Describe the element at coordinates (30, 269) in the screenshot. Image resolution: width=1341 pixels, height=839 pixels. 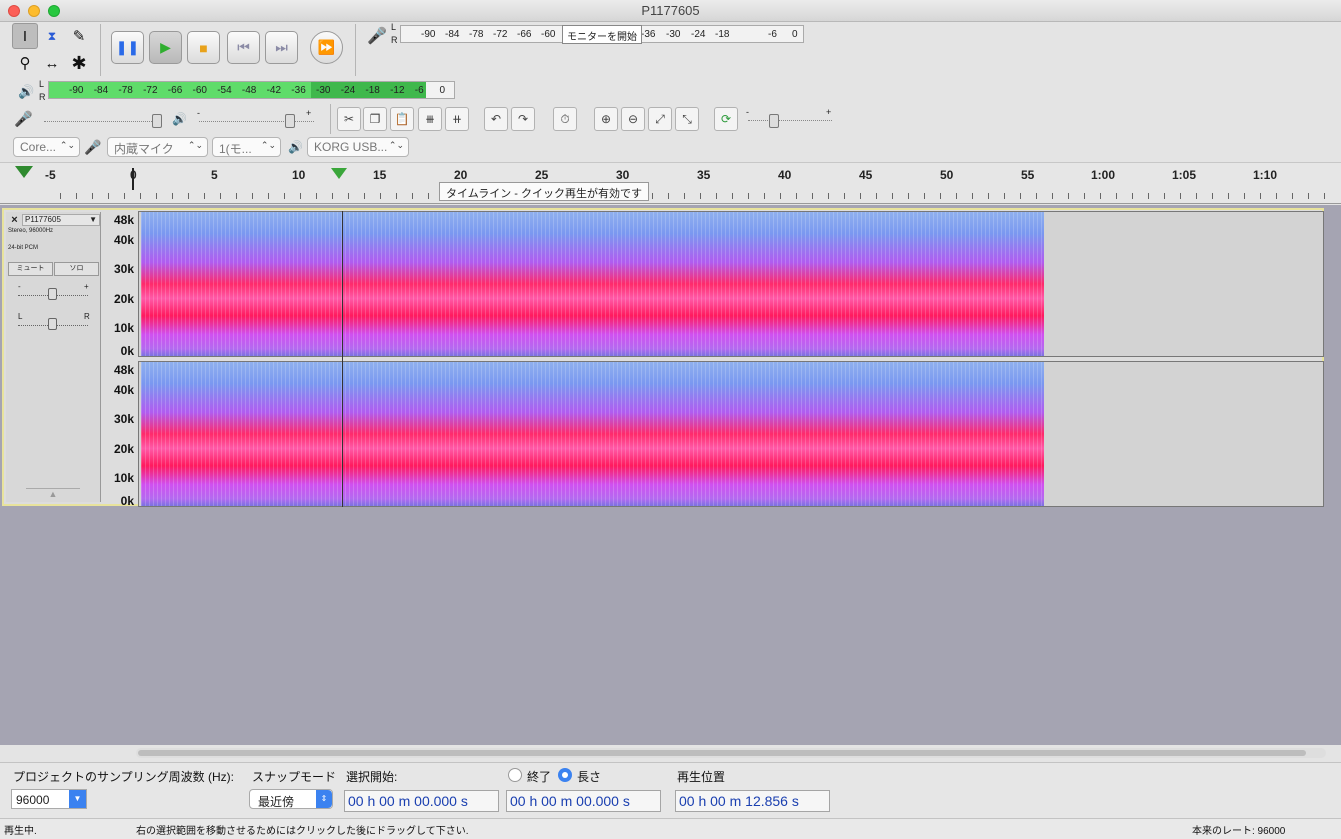
I see `mute-button: ミュート` at that location.